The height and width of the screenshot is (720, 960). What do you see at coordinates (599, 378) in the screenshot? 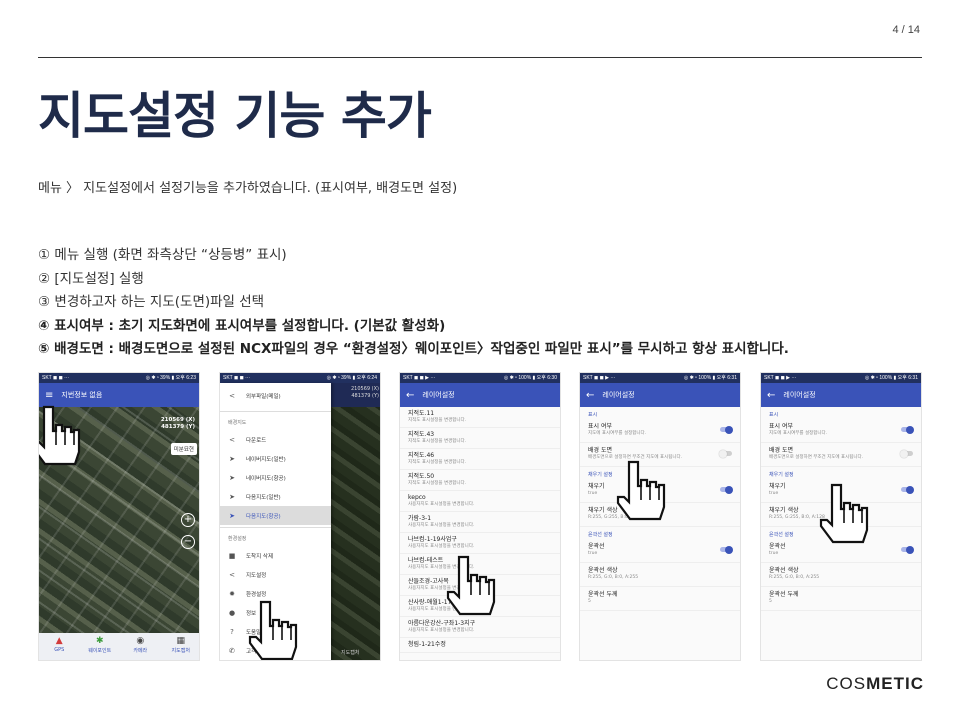
I see `status-left: SKT ◼ ◼ ▶ ···` at bounding box center [599, 378].